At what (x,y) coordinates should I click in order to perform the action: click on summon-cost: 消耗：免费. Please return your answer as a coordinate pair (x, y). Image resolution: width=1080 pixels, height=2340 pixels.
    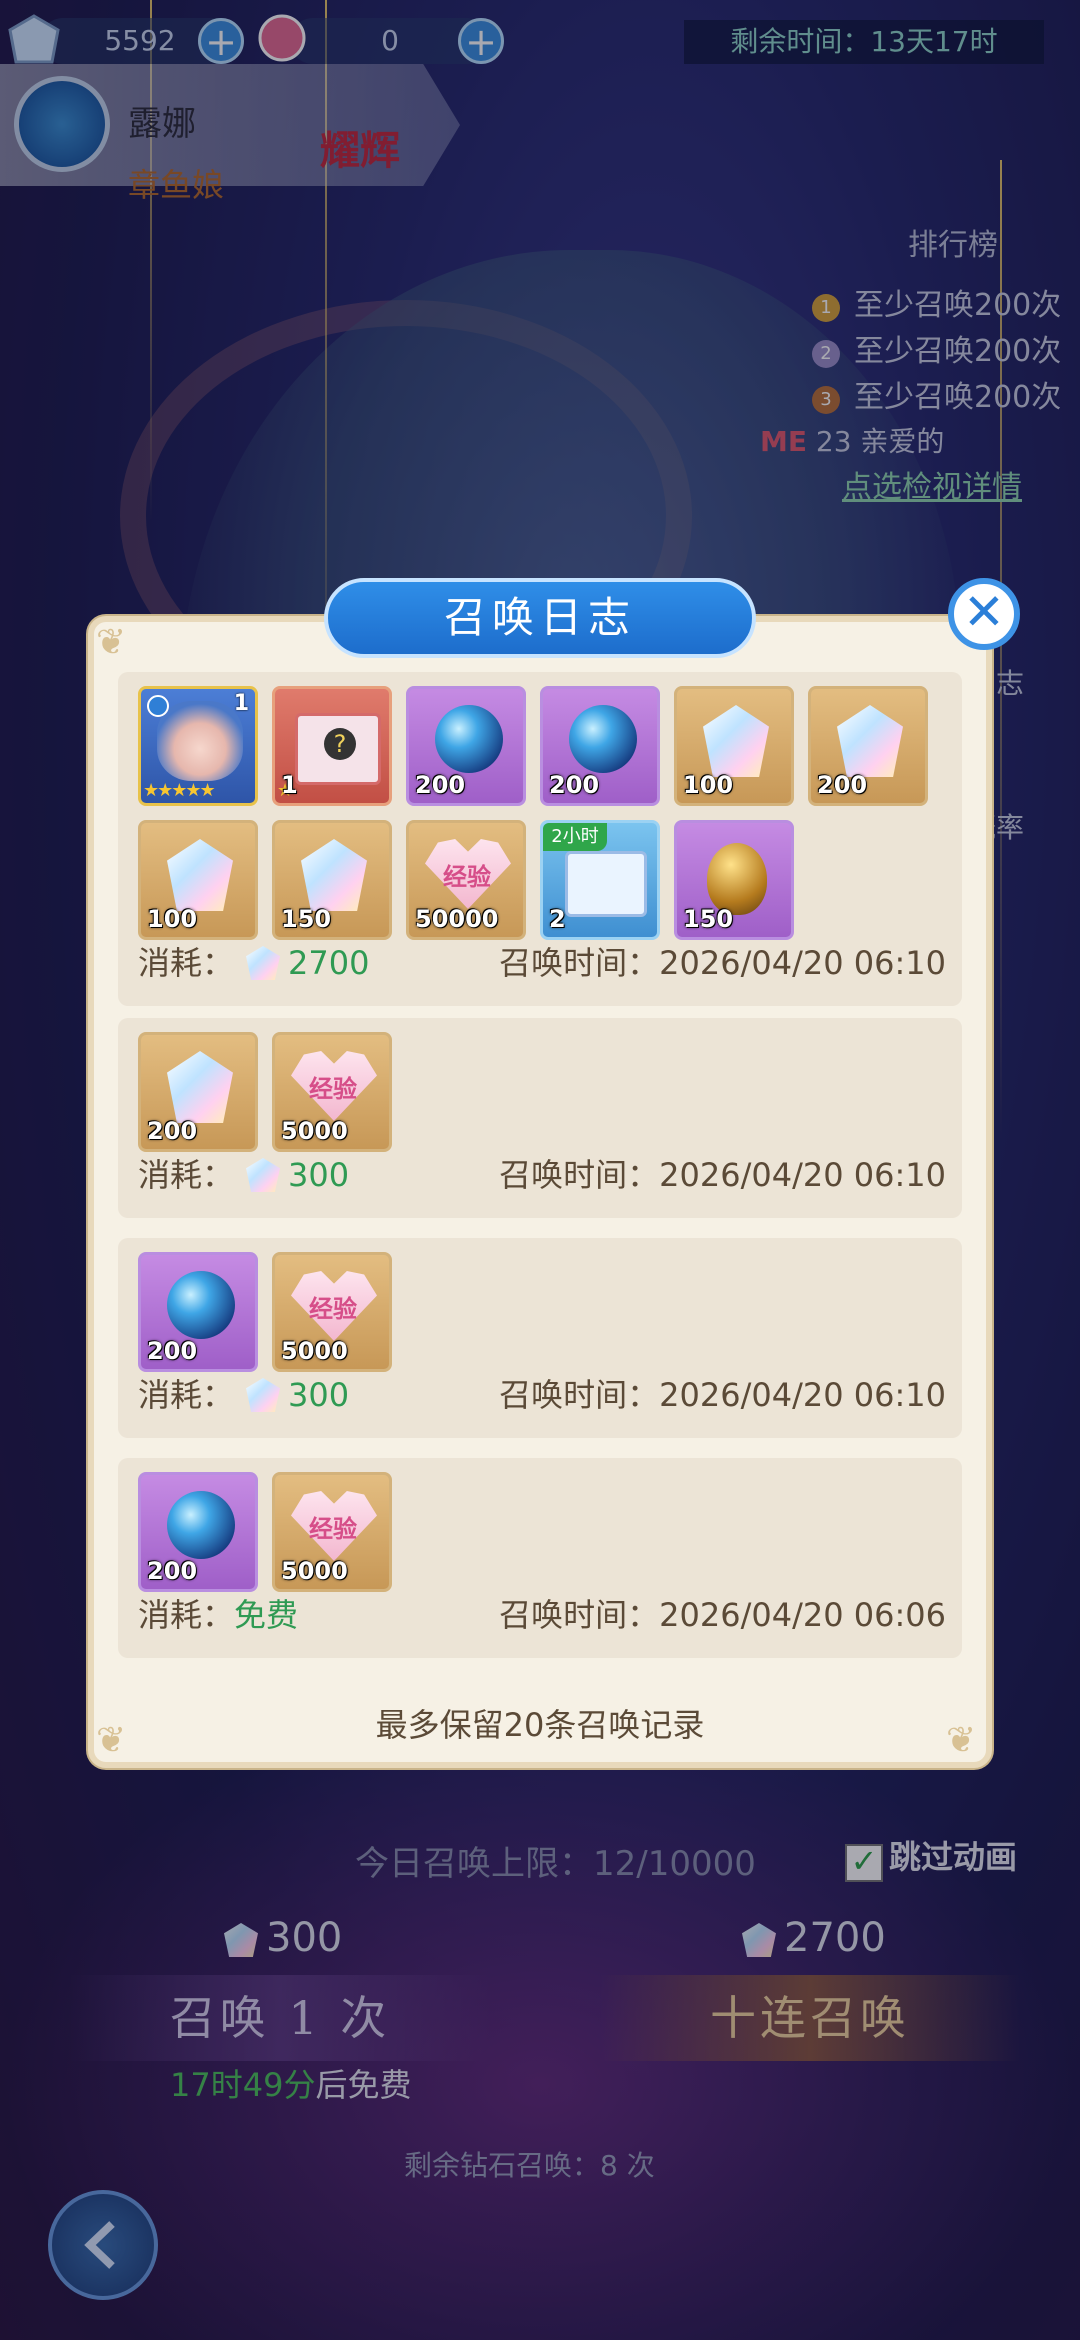
    Looking at the image, I should click on (218, 1613).